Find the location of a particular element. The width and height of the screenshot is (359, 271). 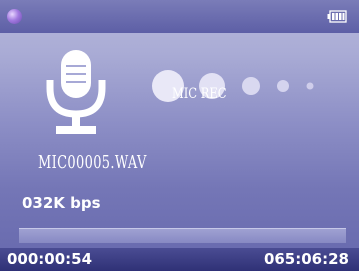

mode-label: MIC REC is located at coordinates (199, 94).